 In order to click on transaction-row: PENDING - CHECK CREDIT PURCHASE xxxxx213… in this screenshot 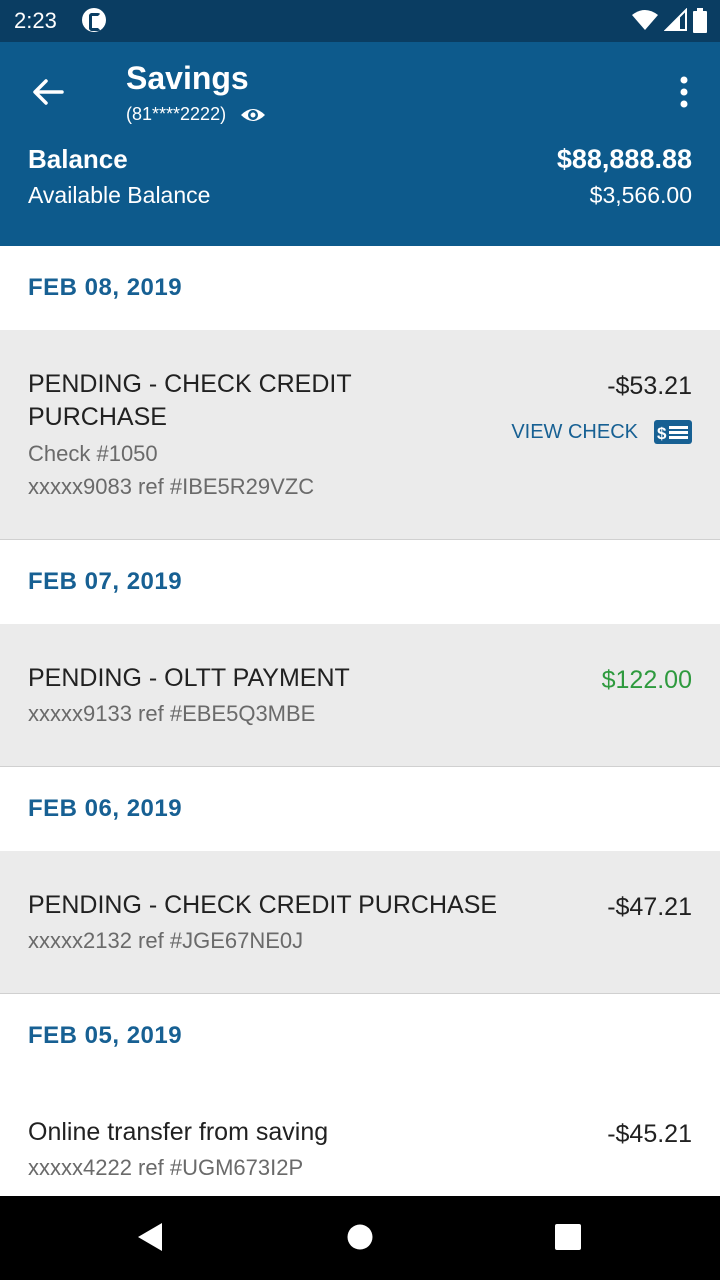, I will do `click(360, 922)`.